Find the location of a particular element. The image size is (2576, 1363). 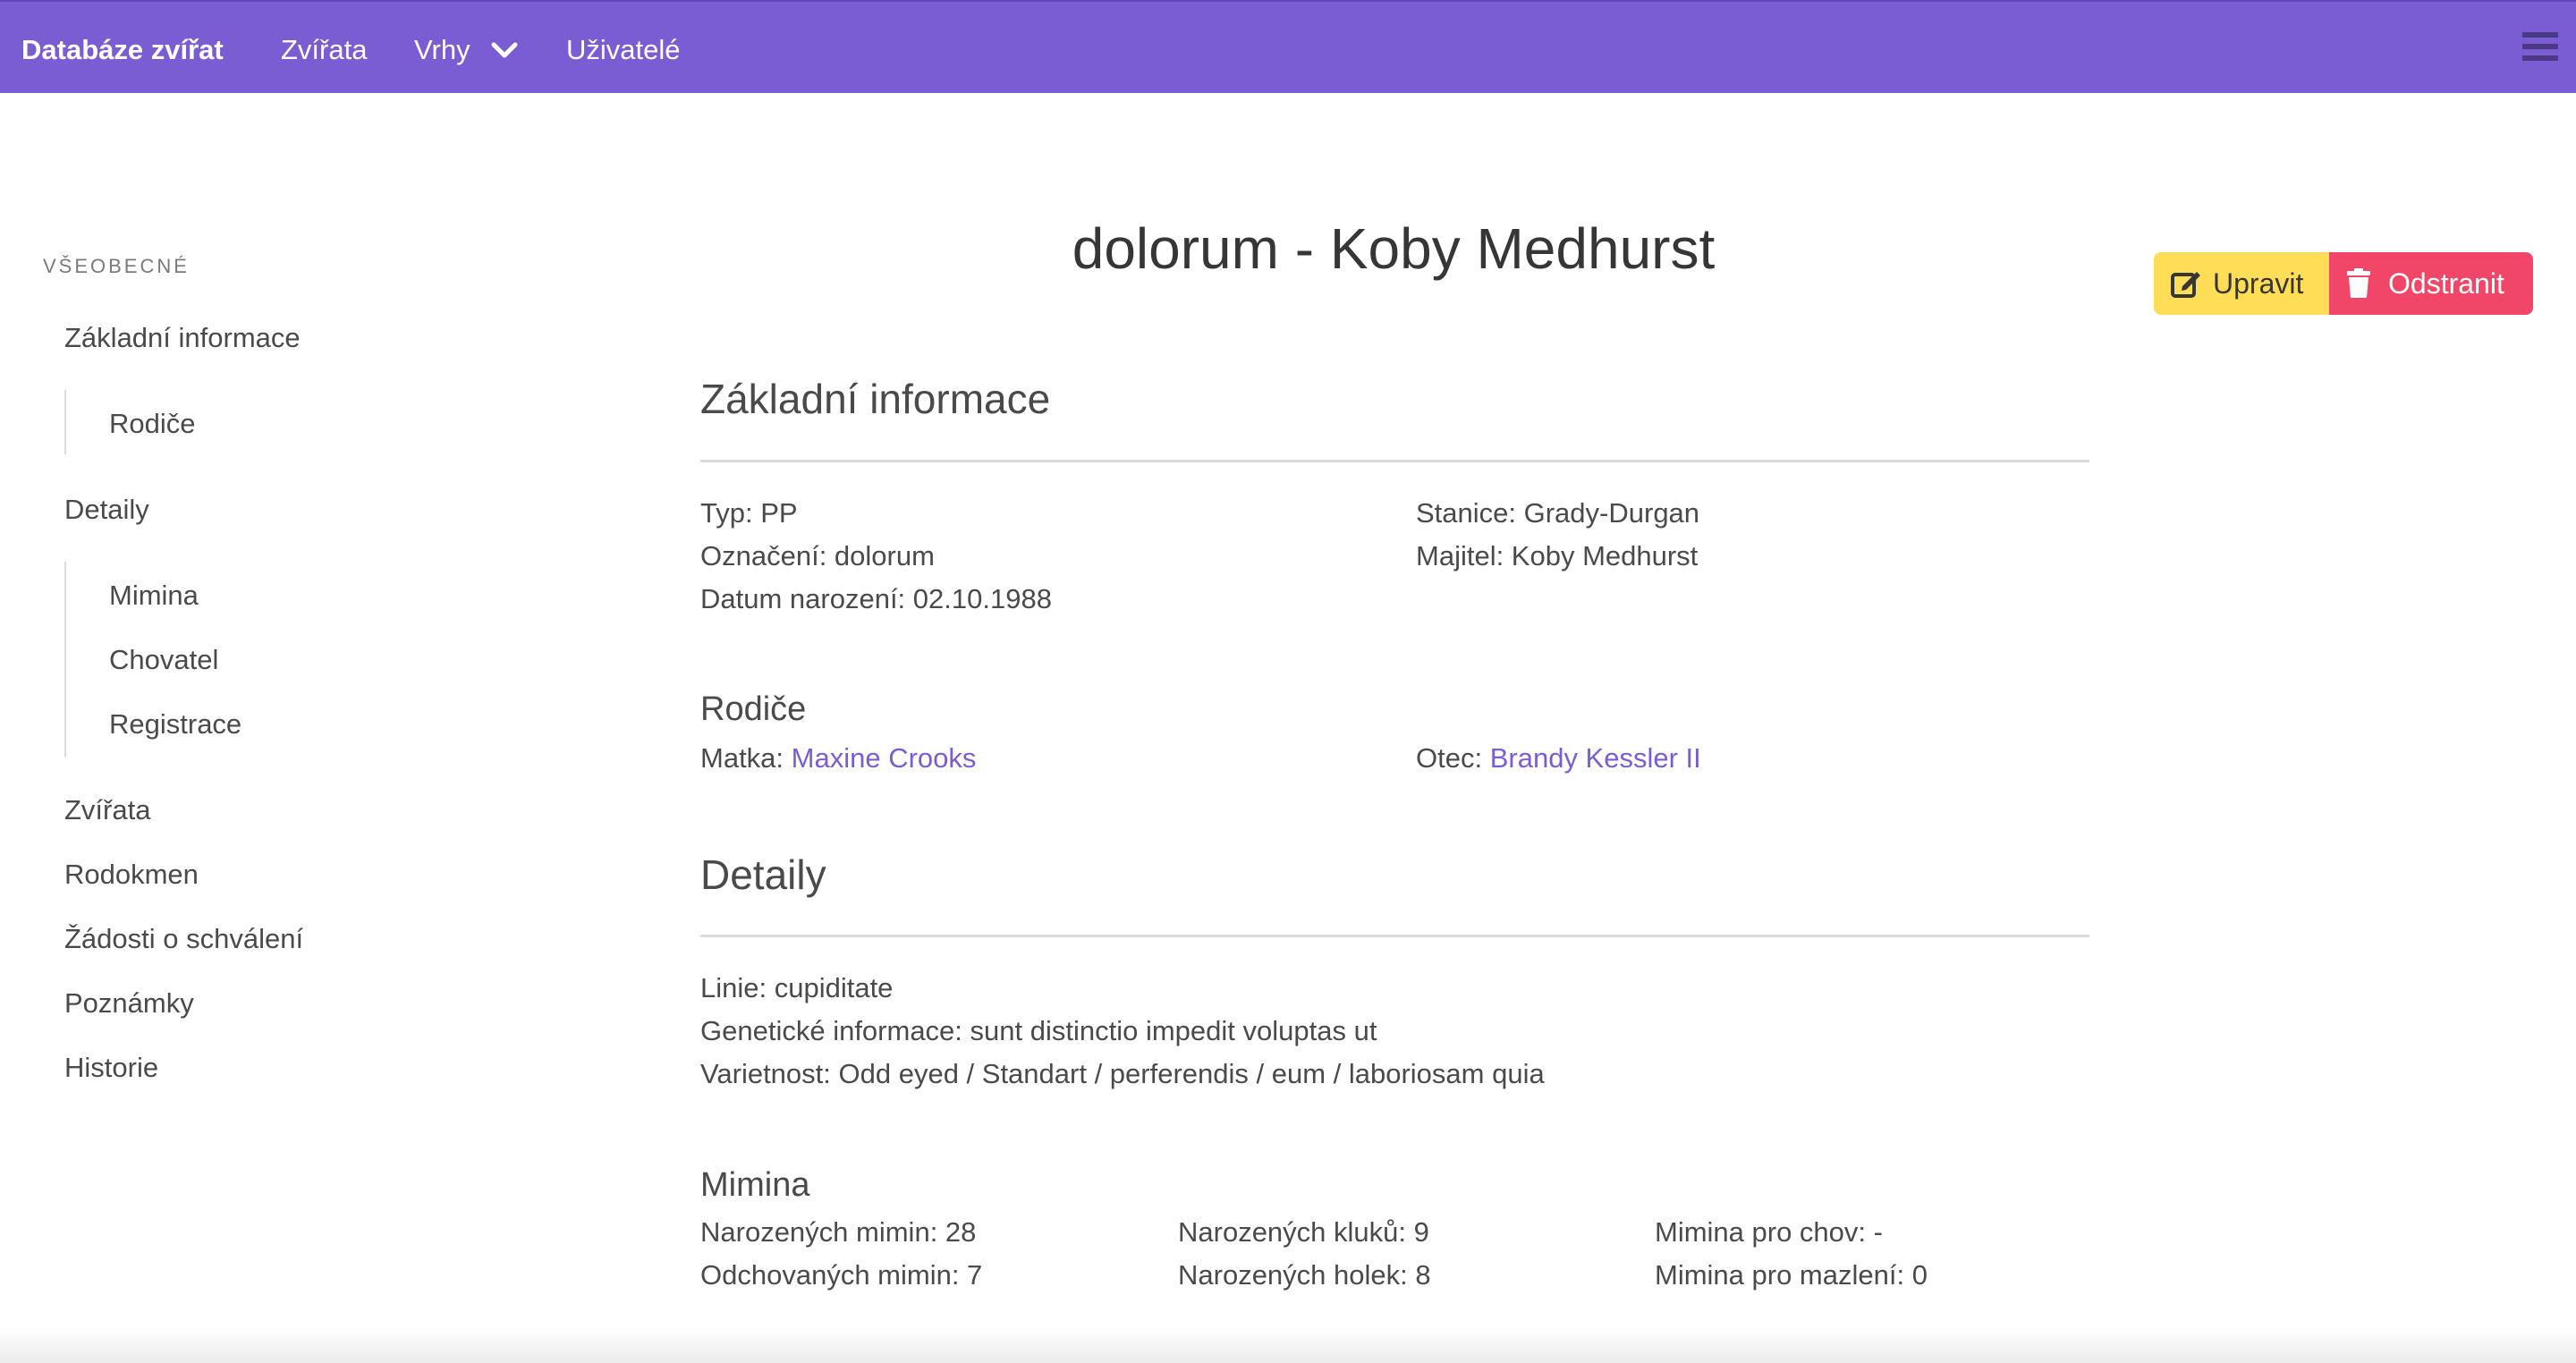

page-title: dolorum - Koby Medhurst is located at coordinates (1394, 249).